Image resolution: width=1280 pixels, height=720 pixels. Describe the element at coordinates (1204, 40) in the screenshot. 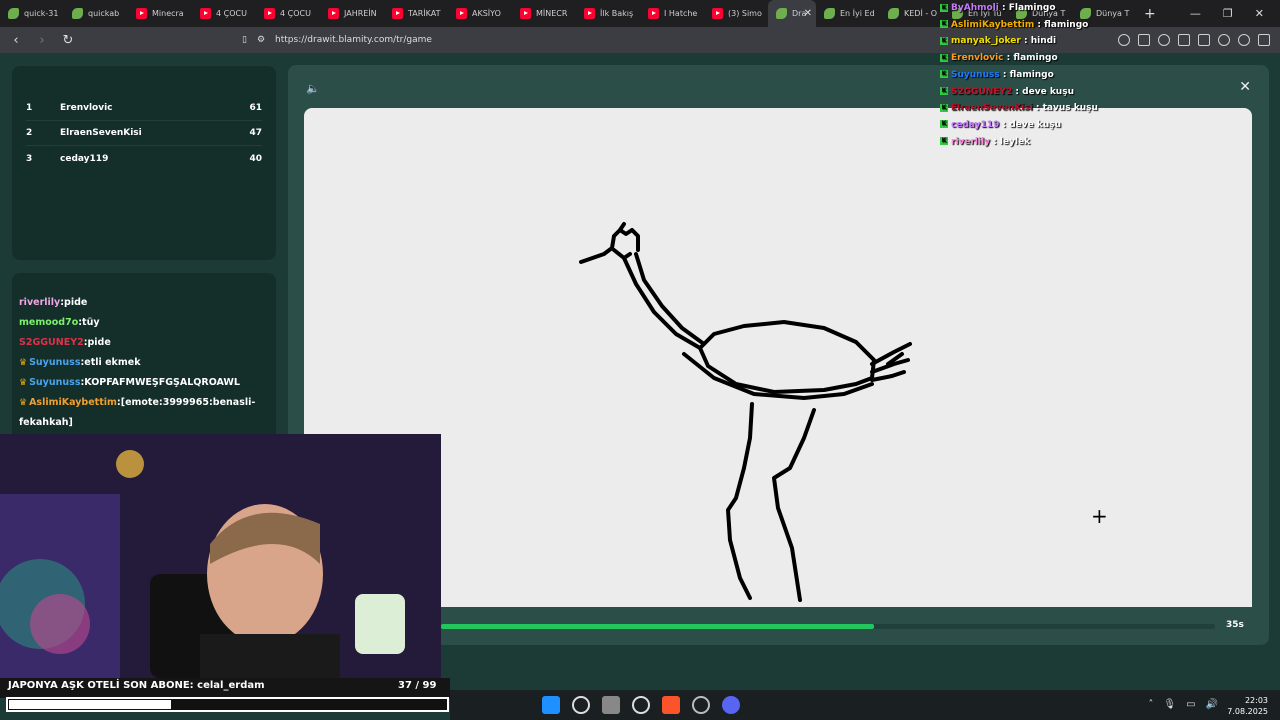

I see `wallet-icon` at that location.